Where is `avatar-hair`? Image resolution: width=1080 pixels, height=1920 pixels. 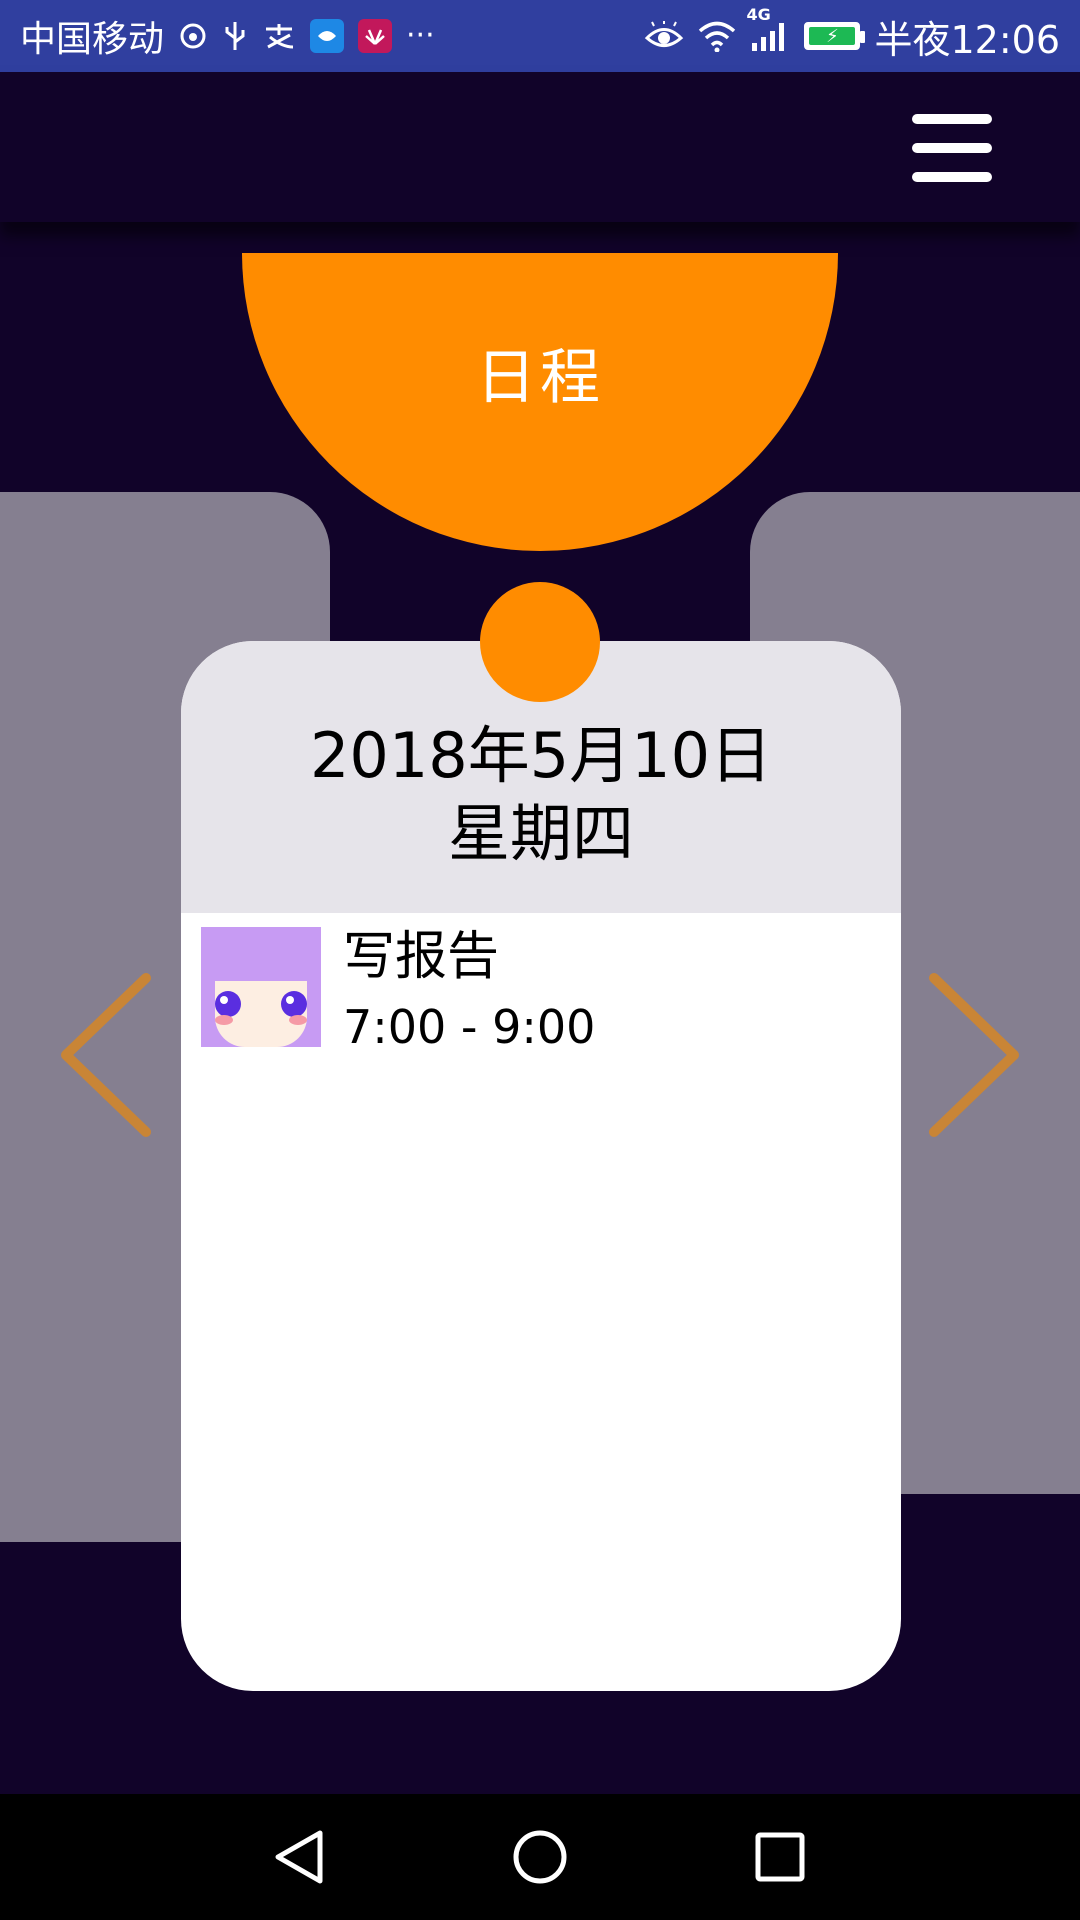 avatar-hair is located at coordinates (261, 954).